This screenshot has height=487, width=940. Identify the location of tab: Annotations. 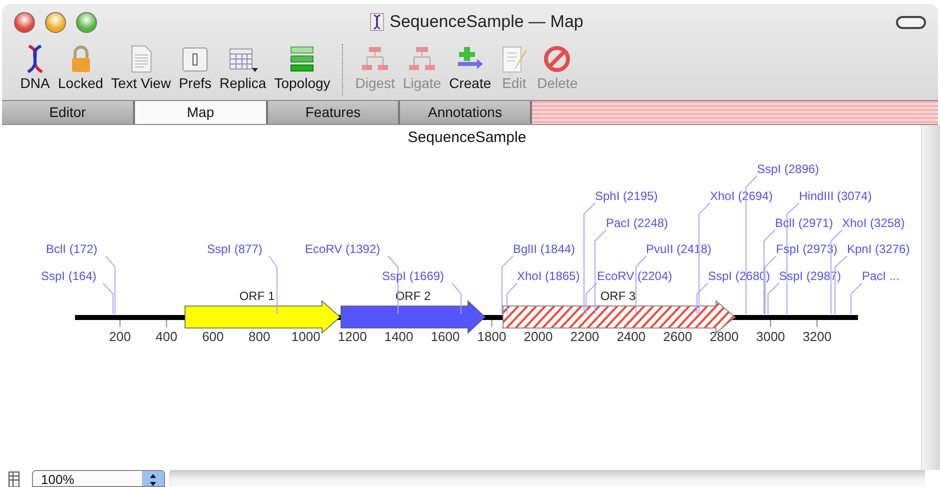
(466, 112).